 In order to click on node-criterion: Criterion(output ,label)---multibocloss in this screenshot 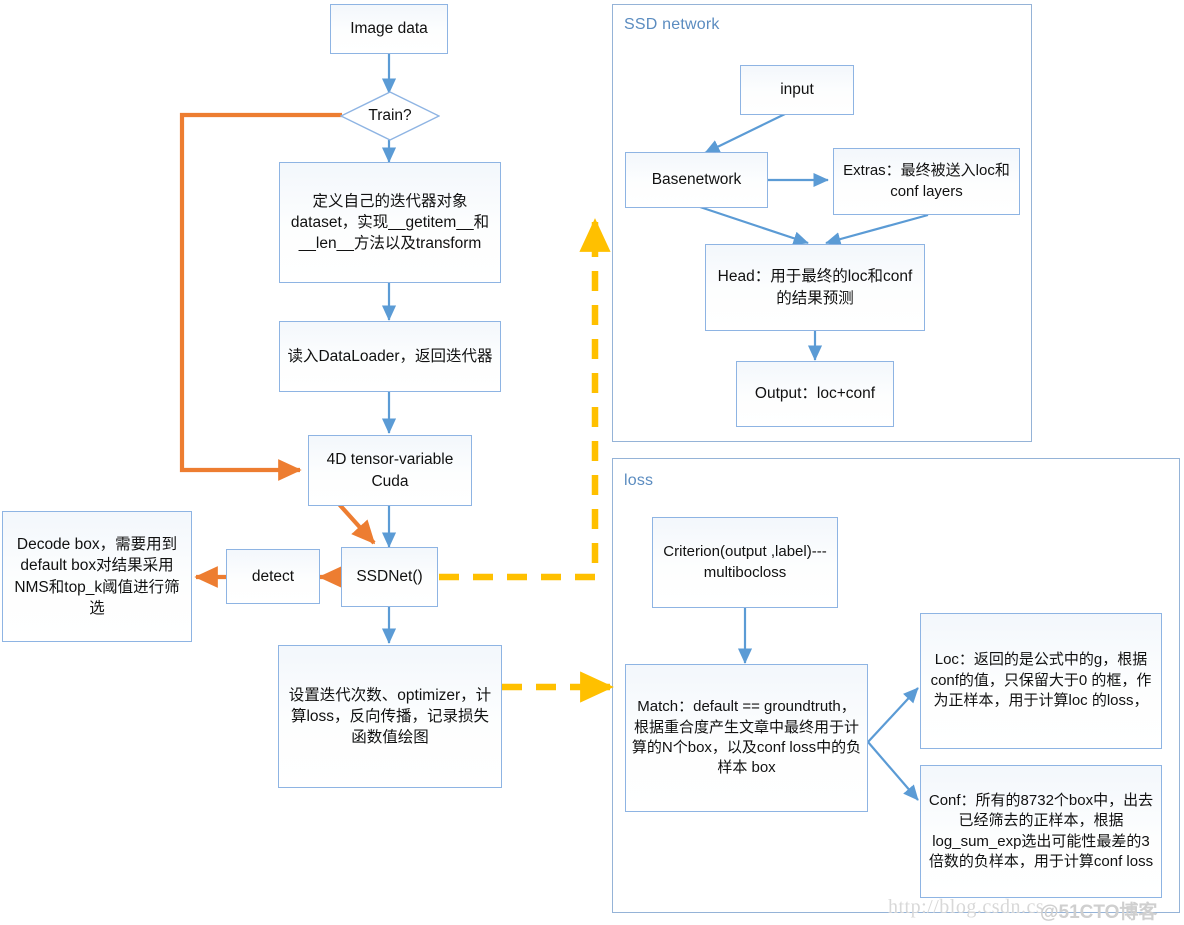, I will do `click(745, 562)`.